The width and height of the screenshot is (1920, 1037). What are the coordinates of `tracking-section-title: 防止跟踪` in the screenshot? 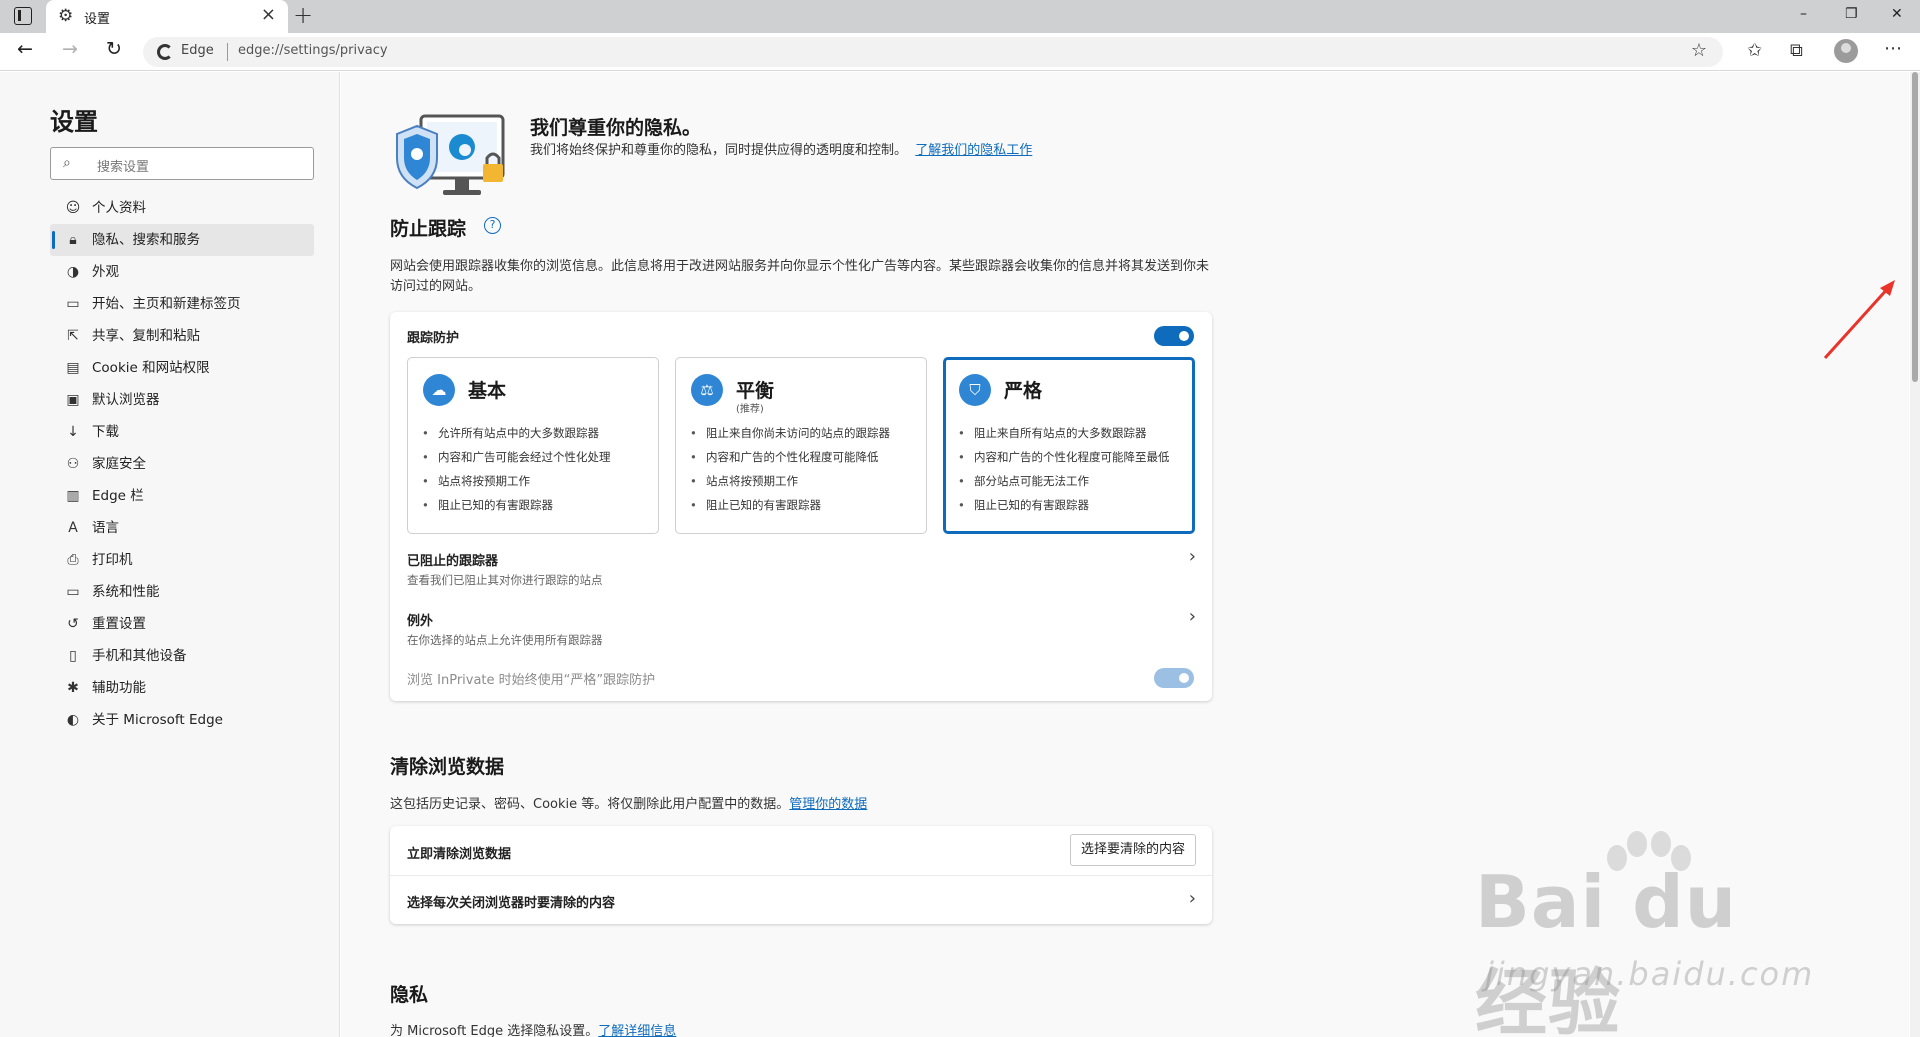 It's located at (428, 229).